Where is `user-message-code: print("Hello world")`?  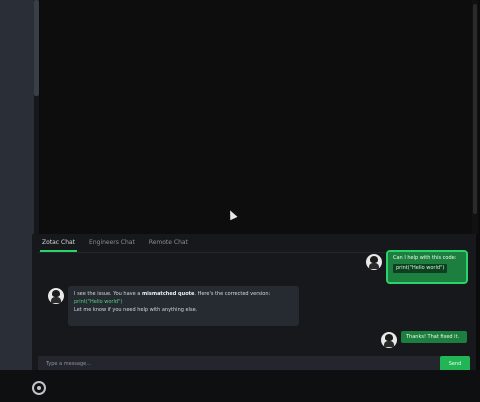
user-message-code: print("Hello world") is located at coordinates (420, 268).